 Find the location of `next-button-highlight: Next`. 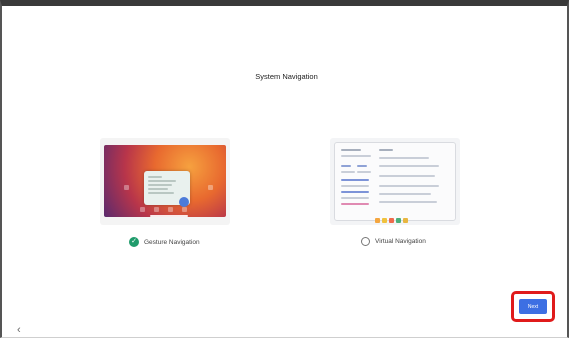

next-button-highlight: Next is located at coordinates (533, 306).